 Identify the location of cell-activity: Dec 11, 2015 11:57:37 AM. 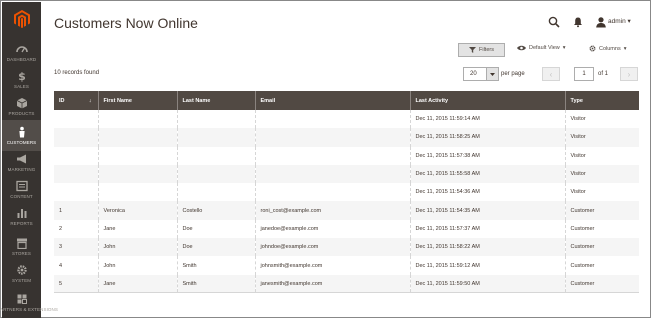
(487, 229).